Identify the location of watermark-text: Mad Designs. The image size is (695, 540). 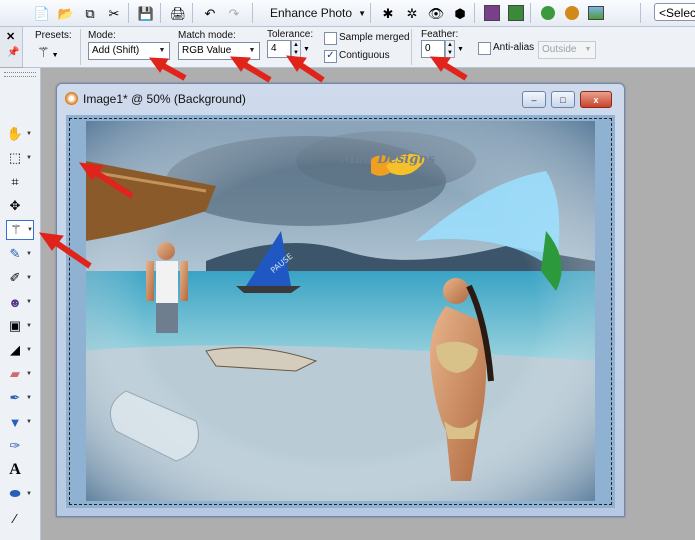
(388, 159).